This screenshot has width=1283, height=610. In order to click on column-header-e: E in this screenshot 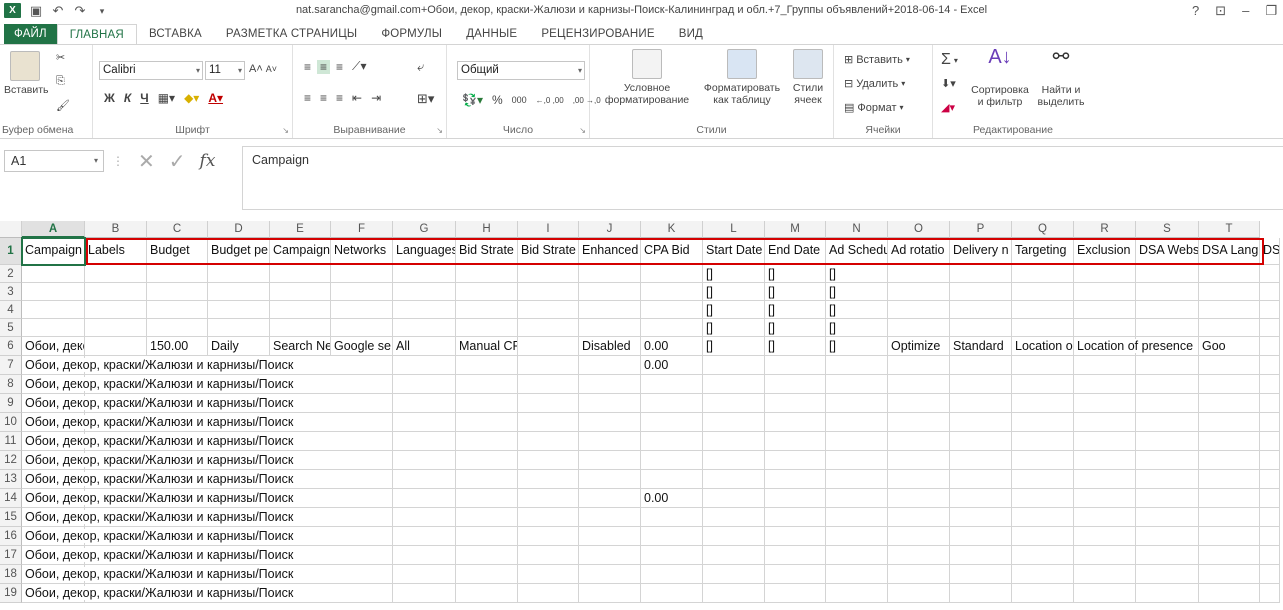, I will do `click(300, 229)`.